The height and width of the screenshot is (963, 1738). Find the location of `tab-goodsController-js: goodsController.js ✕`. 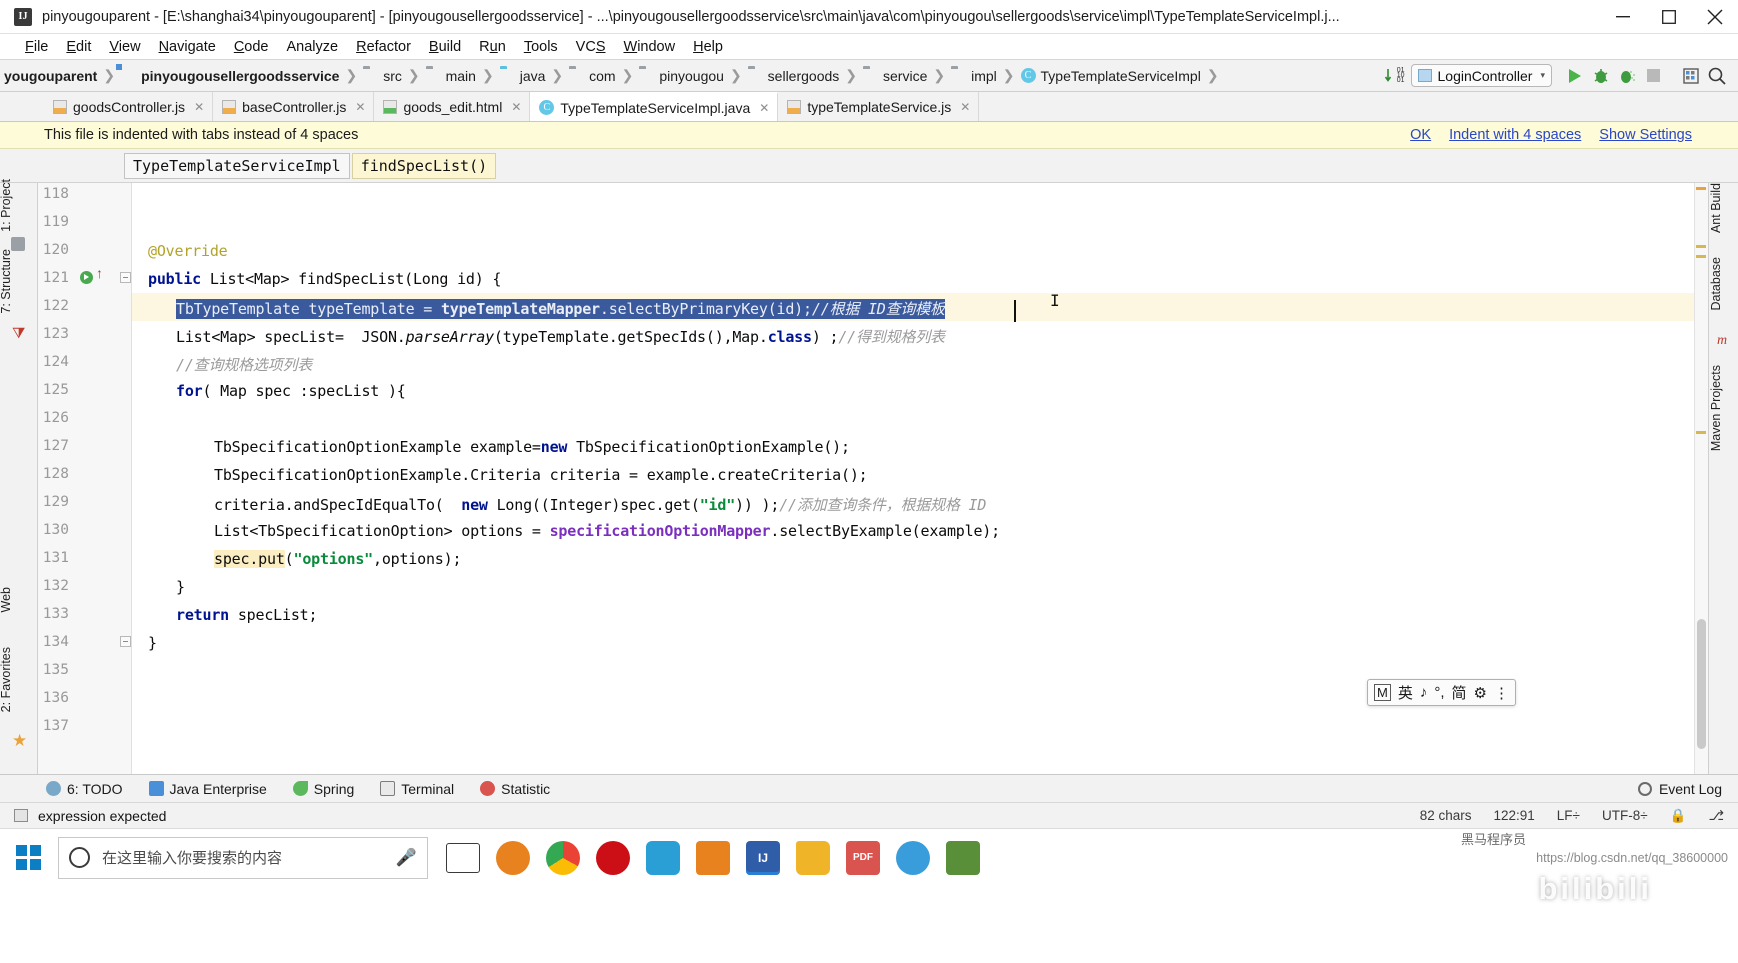

tab-goodsController-js: goodsController.js ✕ is located at coordinates (129, 106).